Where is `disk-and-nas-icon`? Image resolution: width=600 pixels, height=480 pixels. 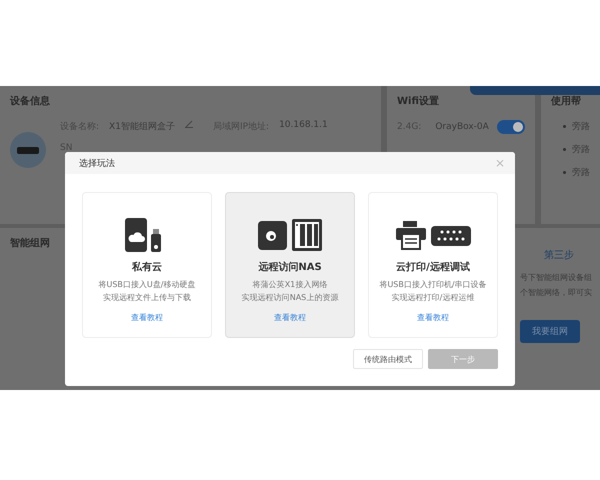
disk-and-nas-icon is located at coordinates (290, 235).